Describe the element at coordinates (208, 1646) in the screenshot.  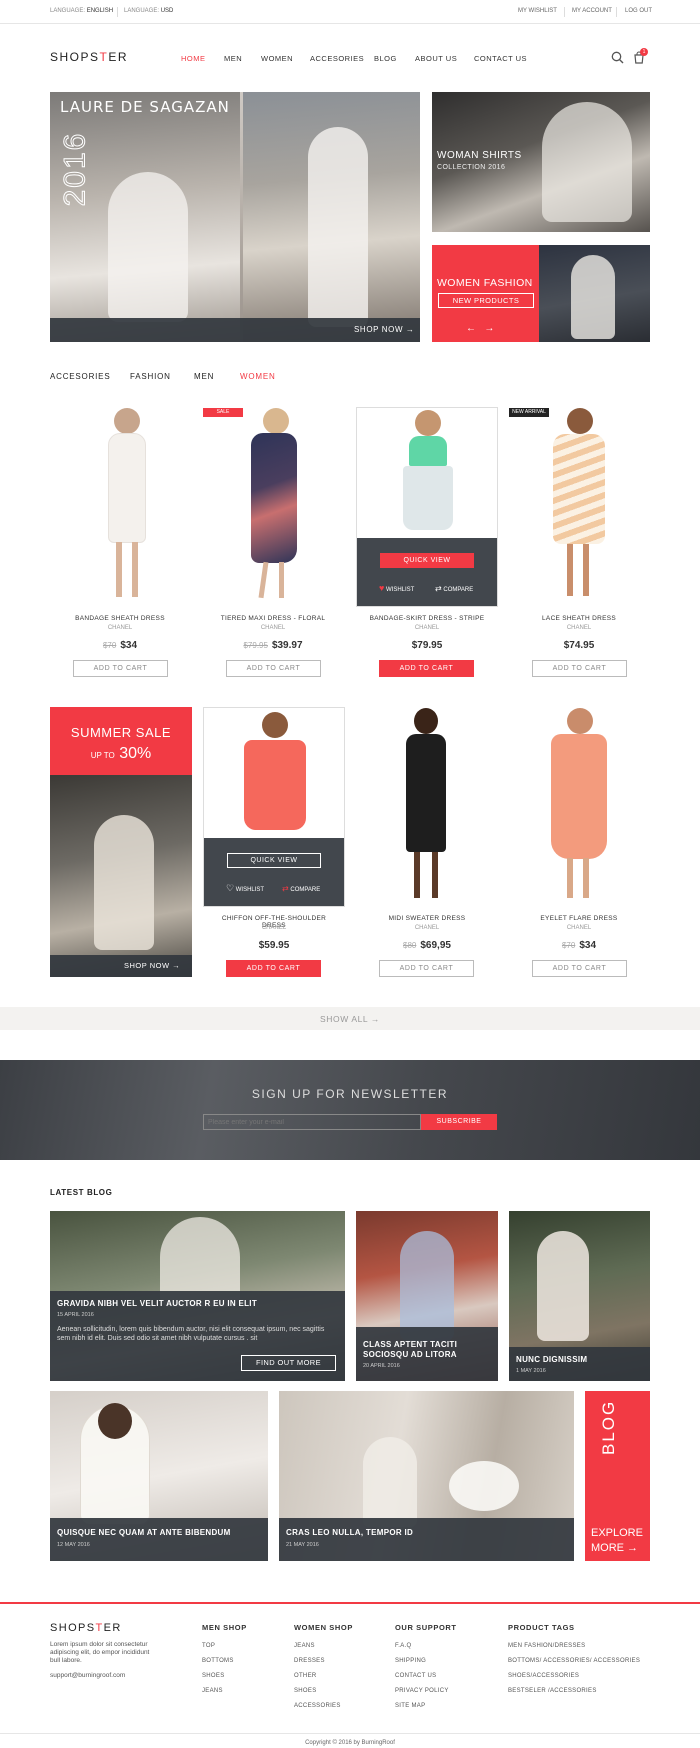
I see `footer-link: TOP` at that location.